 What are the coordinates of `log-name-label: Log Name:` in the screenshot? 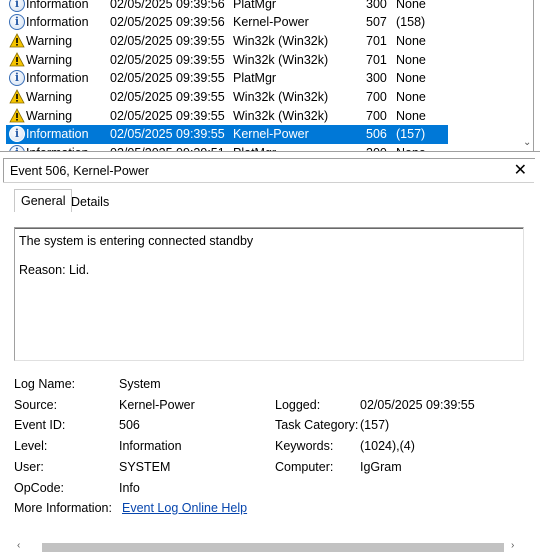 It's located at (45, 384).